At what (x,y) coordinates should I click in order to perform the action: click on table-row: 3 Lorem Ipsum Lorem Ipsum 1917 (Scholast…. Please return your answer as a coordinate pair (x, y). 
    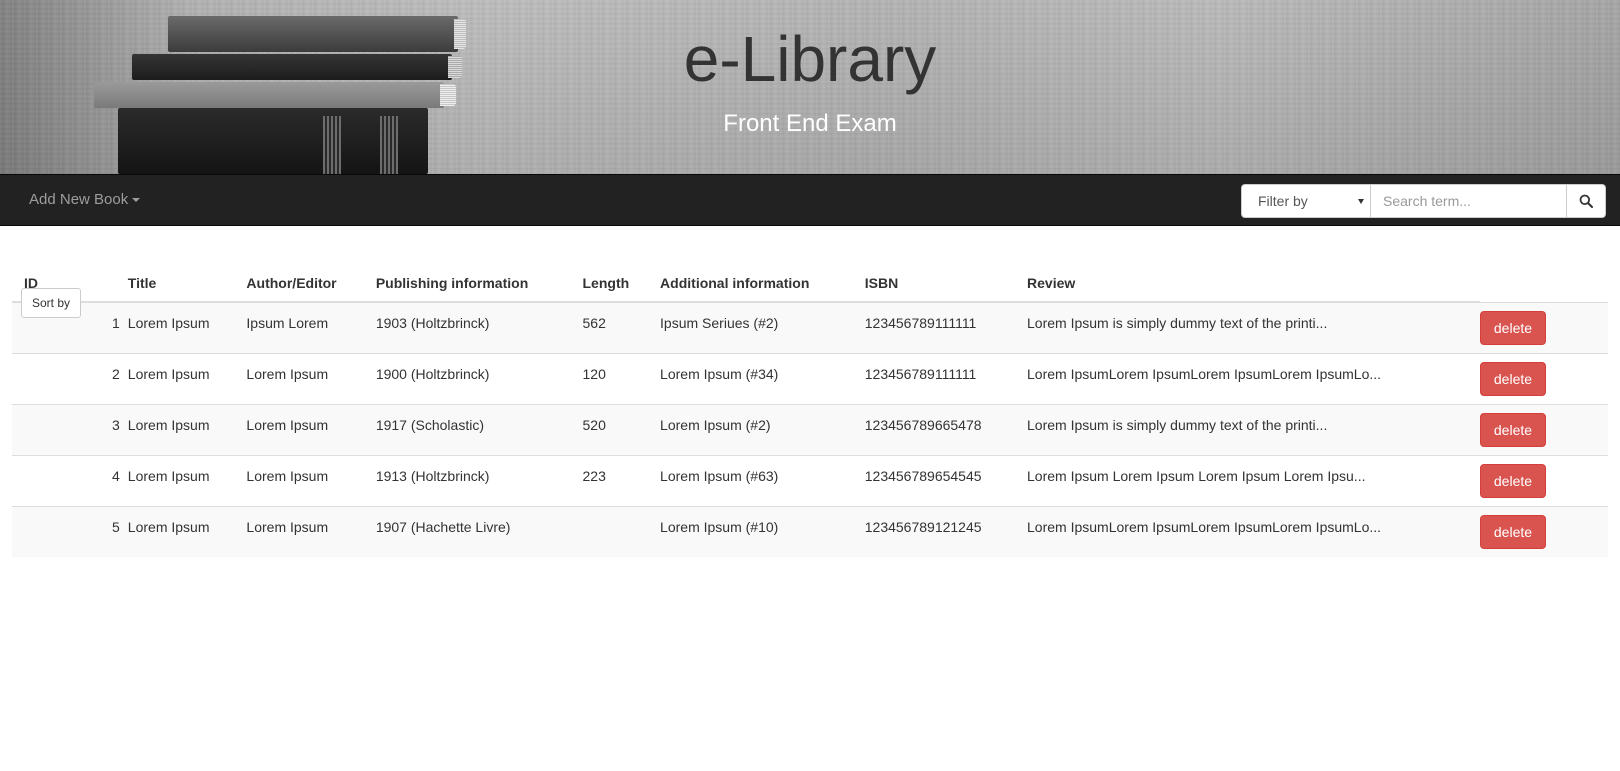
    Looking at the image, I should click on (810, 429).